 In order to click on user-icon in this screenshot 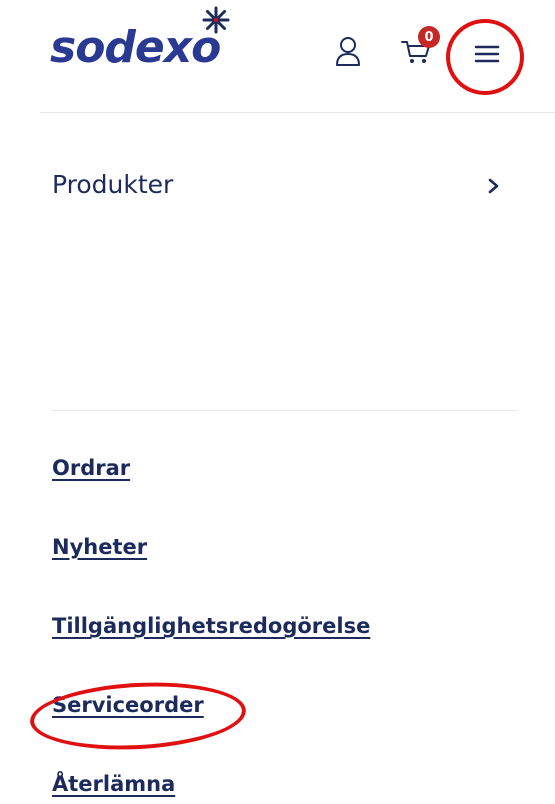, I will do `click(348, 52)`.